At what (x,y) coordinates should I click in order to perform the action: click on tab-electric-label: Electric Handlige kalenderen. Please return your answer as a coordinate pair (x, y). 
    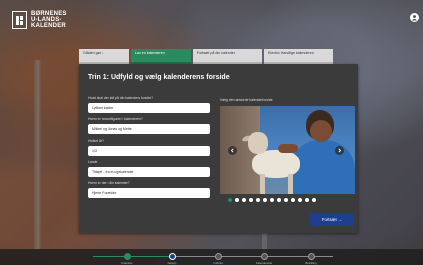
    Looking at the image, I should click on (291, 53).